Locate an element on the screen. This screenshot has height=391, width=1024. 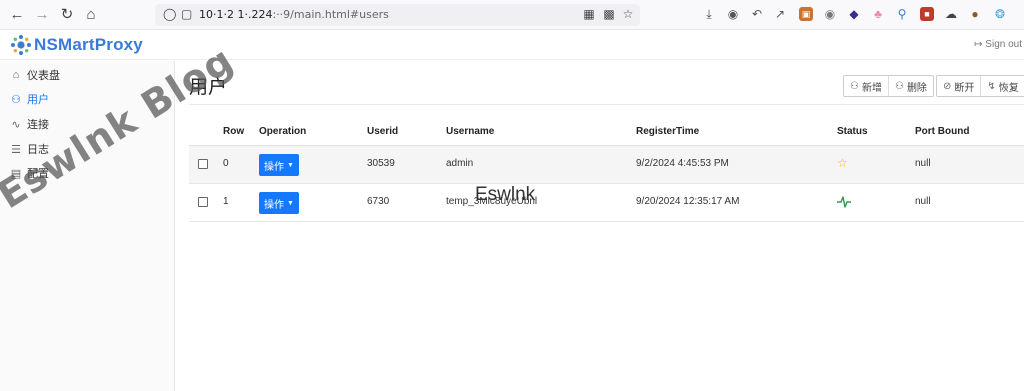
user-delete-icon: ⚇ is located at coordinates (899, 86).